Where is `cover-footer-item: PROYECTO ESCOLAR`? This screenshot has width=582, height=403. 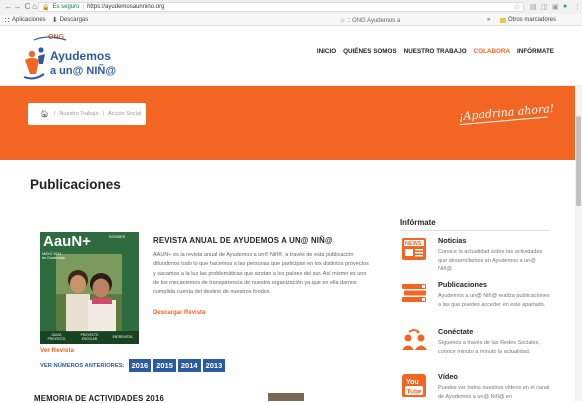
cover-footer-item: PROYECTO ESCOLAR is located at coordinates (89, 336).